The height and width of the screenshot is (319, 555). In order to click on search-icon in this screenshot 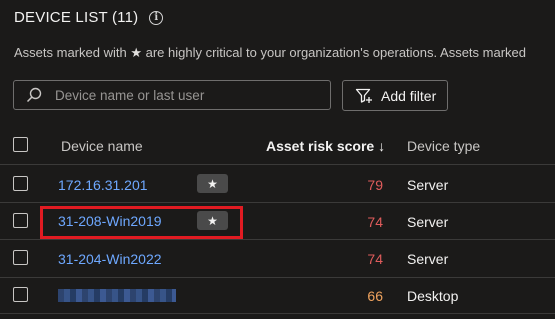, I will do `click(34, 95)`.